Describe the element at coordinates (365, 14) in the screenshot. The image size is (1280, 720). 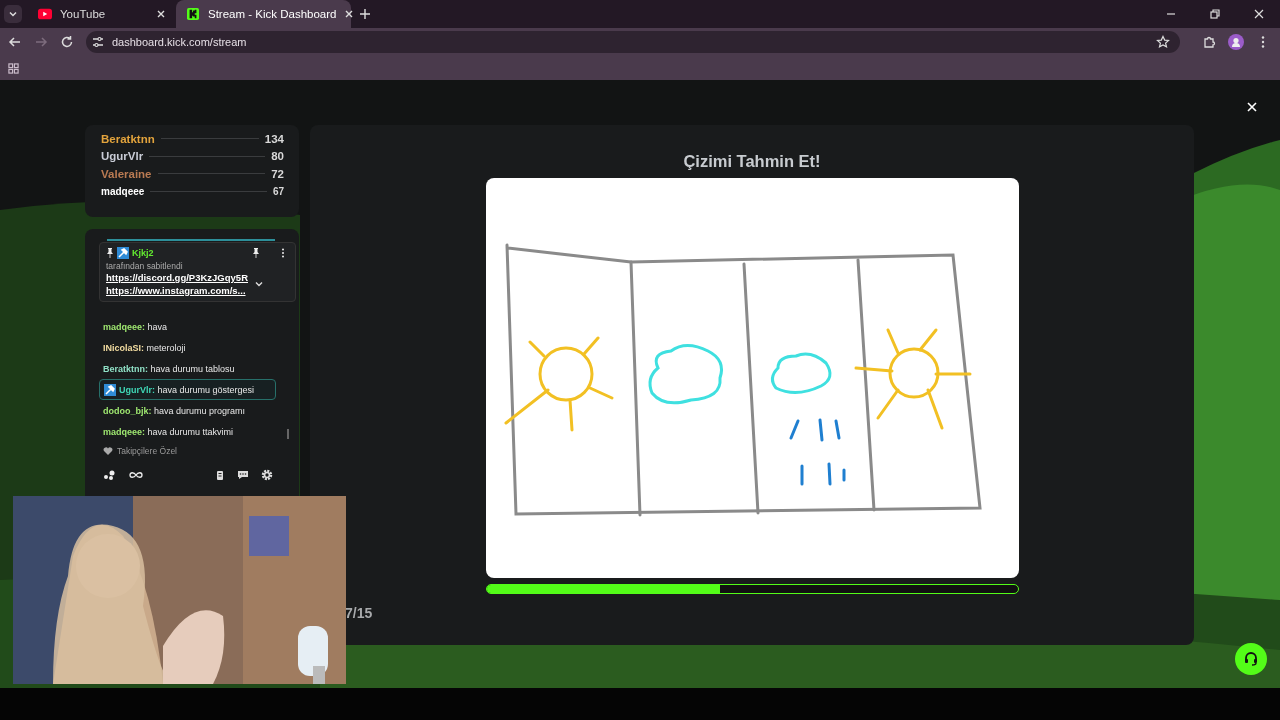
I see `new-tab-icon` at that location.